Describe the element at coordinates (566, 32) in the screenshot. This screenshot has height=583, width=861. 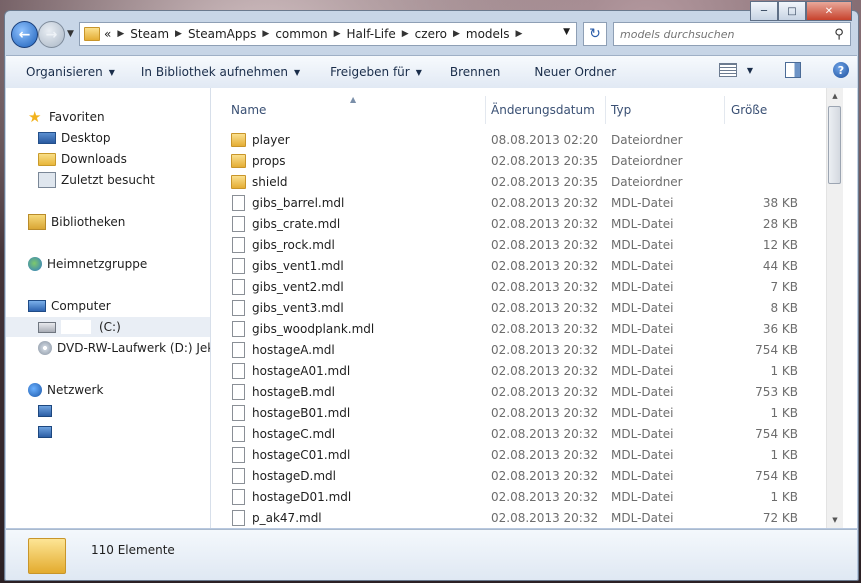
I see `address-dropdown-icon: ▼` at that location.